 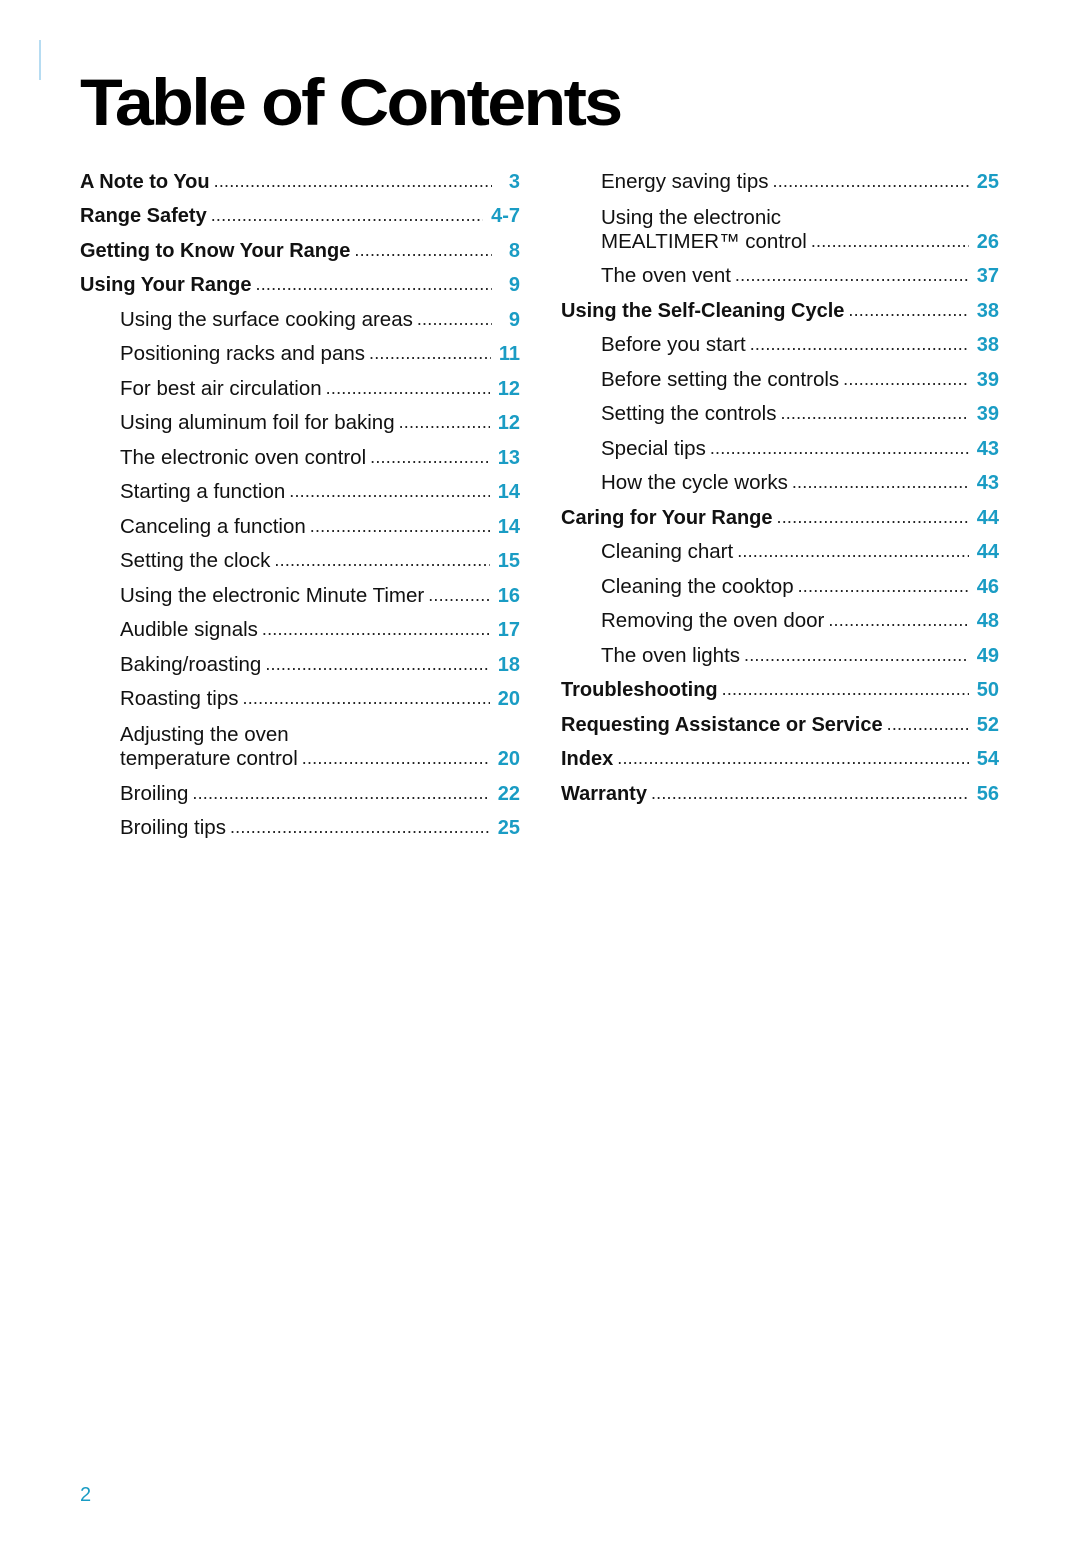 I want to click on toc-subentry: The oven lights 49, so click(x=780, y=650).